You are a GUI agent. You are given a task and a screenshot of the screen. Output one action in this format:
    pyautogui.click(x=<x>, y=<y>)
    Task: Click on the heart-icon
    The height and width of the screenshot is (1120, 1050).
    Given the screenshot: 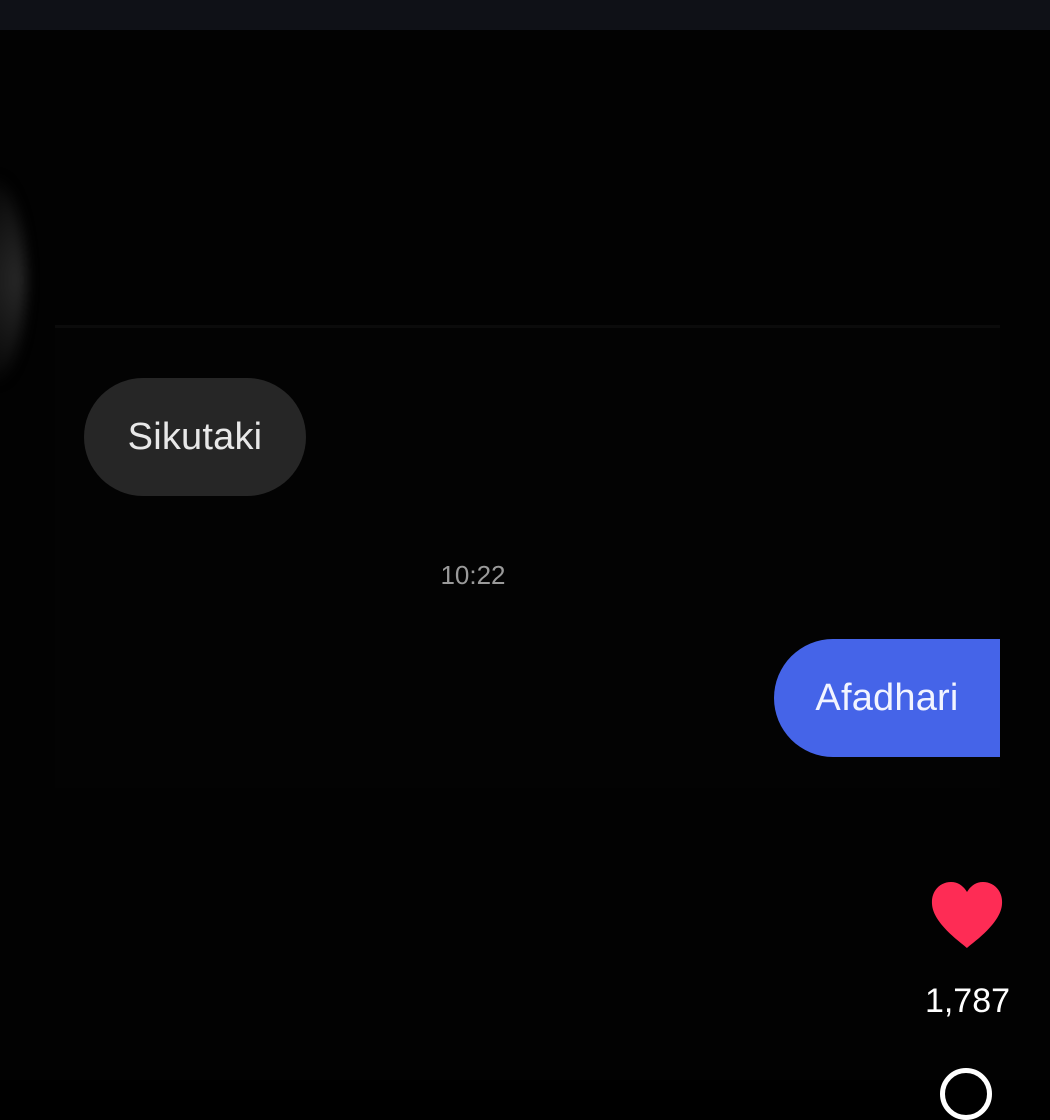 What is the action you would take?
    pyautogui.click(x=967, y=915)
    